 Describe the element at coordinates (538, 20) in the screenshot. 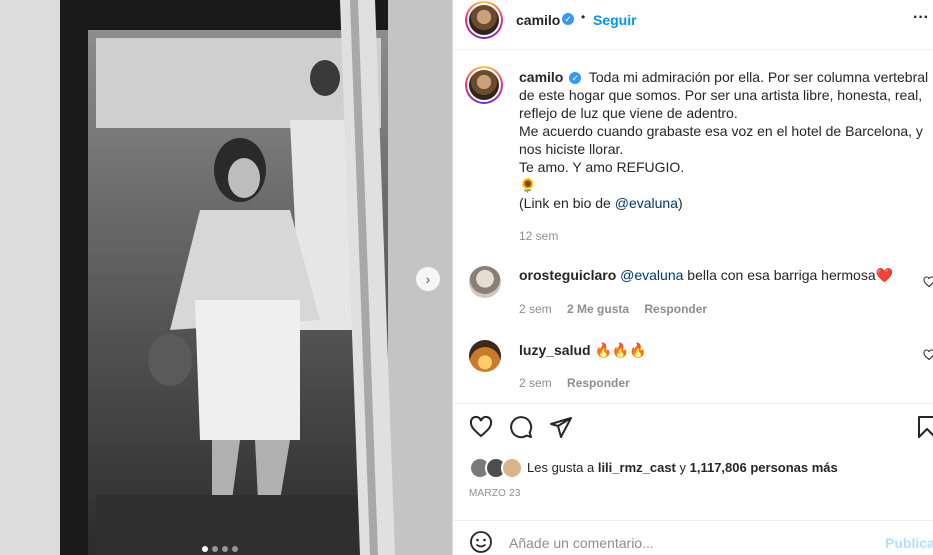

I see `author-username: camilo` at that location.